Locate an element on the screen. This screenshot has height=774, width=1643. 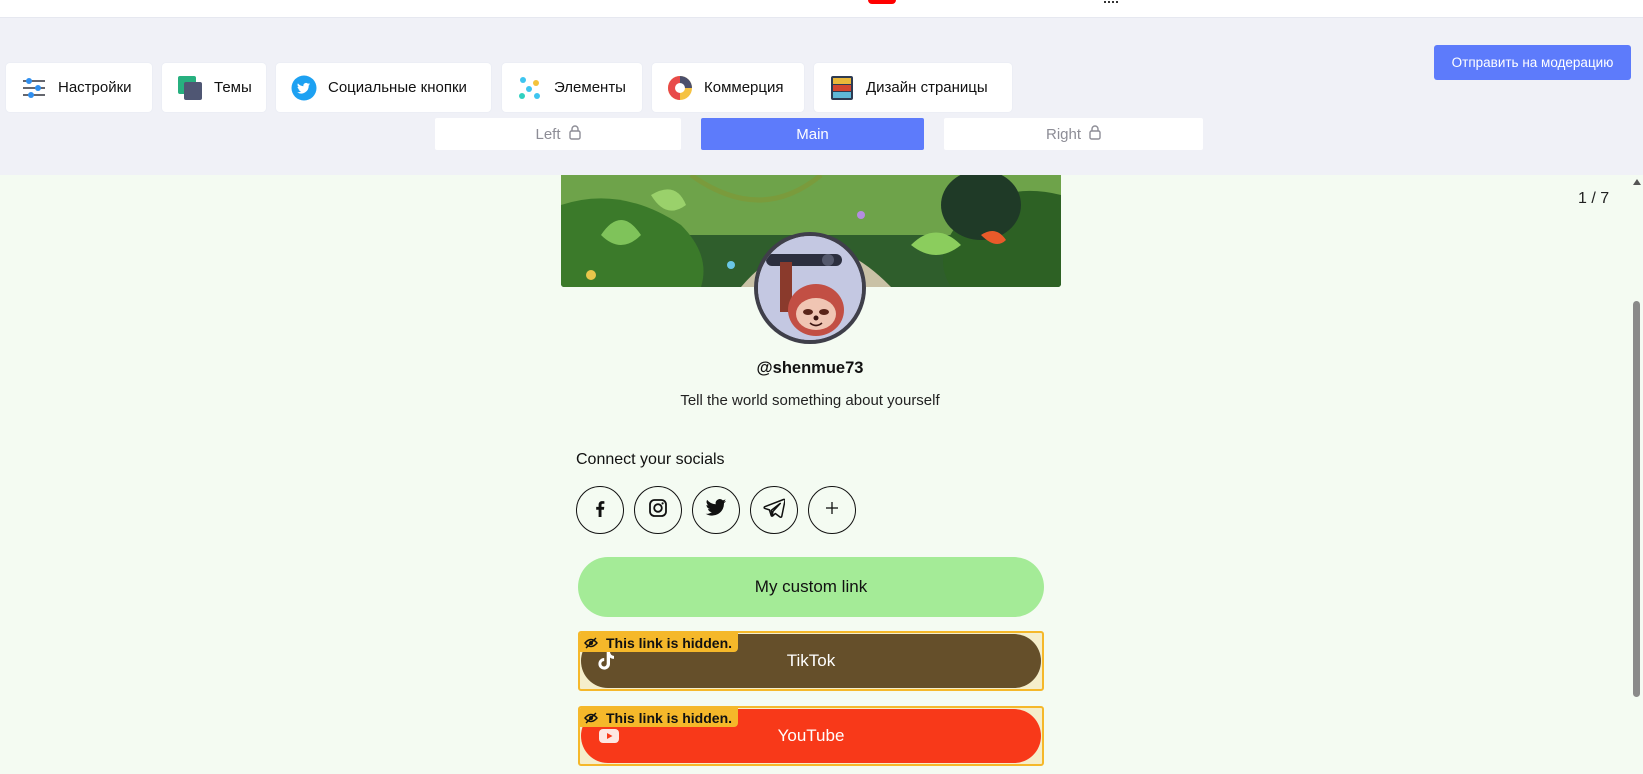
tab-themes: Темы is located at coordinates (214, 87).